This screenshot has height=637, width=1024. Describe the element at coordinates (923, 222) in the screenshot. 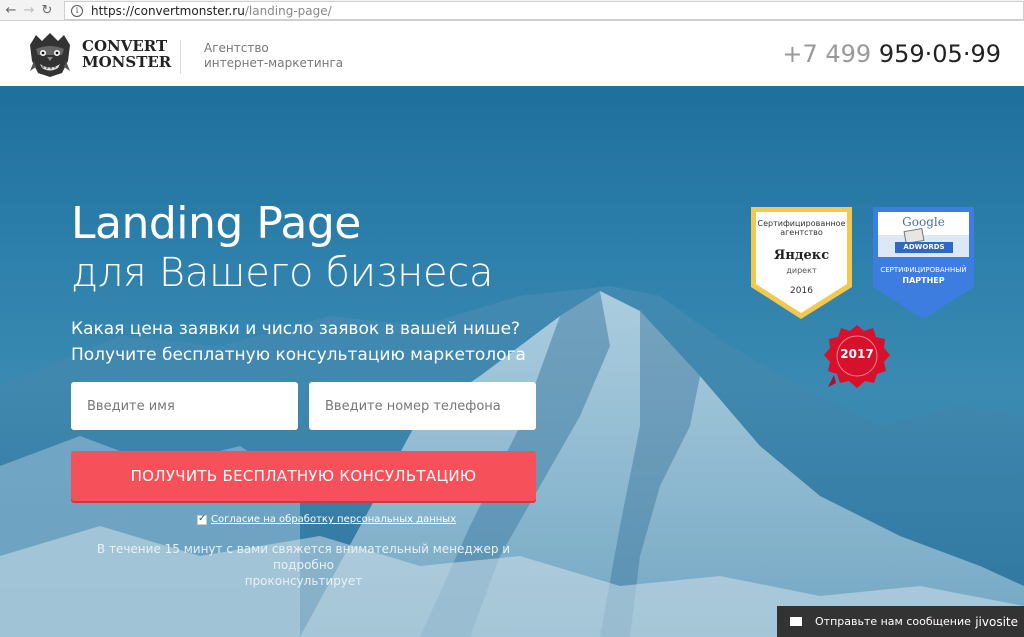

I see `google-brand: Google` at that location.